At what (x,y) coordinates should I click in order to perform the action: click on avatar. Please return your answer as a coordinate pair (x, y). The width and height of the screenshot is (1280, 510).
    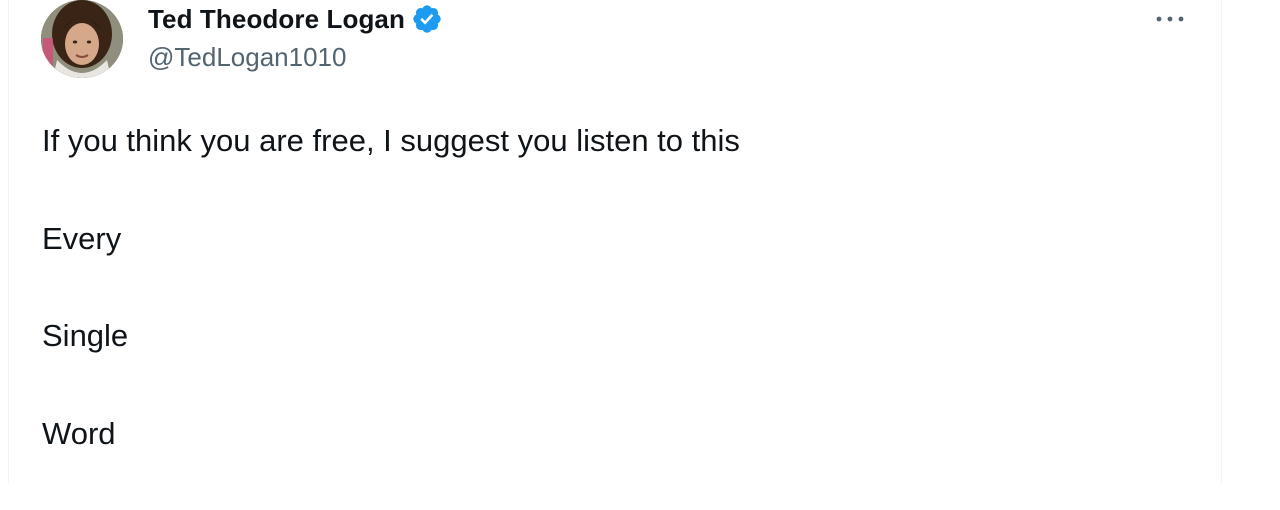
    Looking at the image, I should click on (82, 39).